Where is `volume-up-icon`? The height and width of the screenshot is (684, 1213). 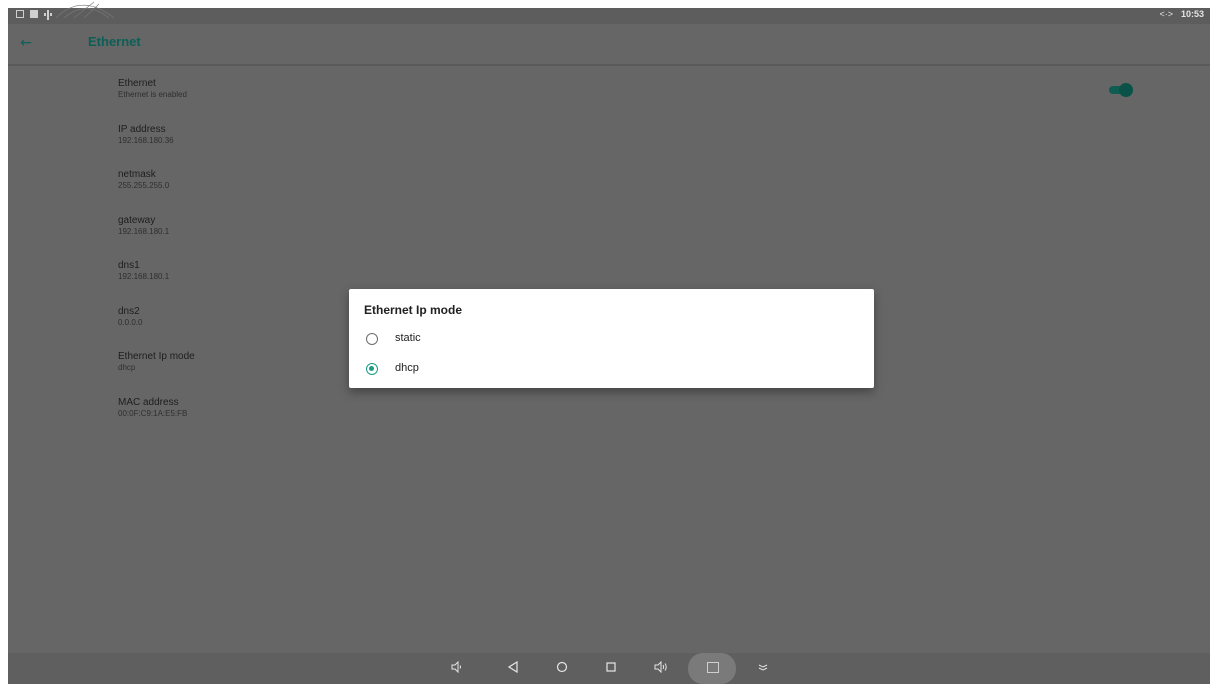 volume-up-icon is located at coordinates (661, 667).